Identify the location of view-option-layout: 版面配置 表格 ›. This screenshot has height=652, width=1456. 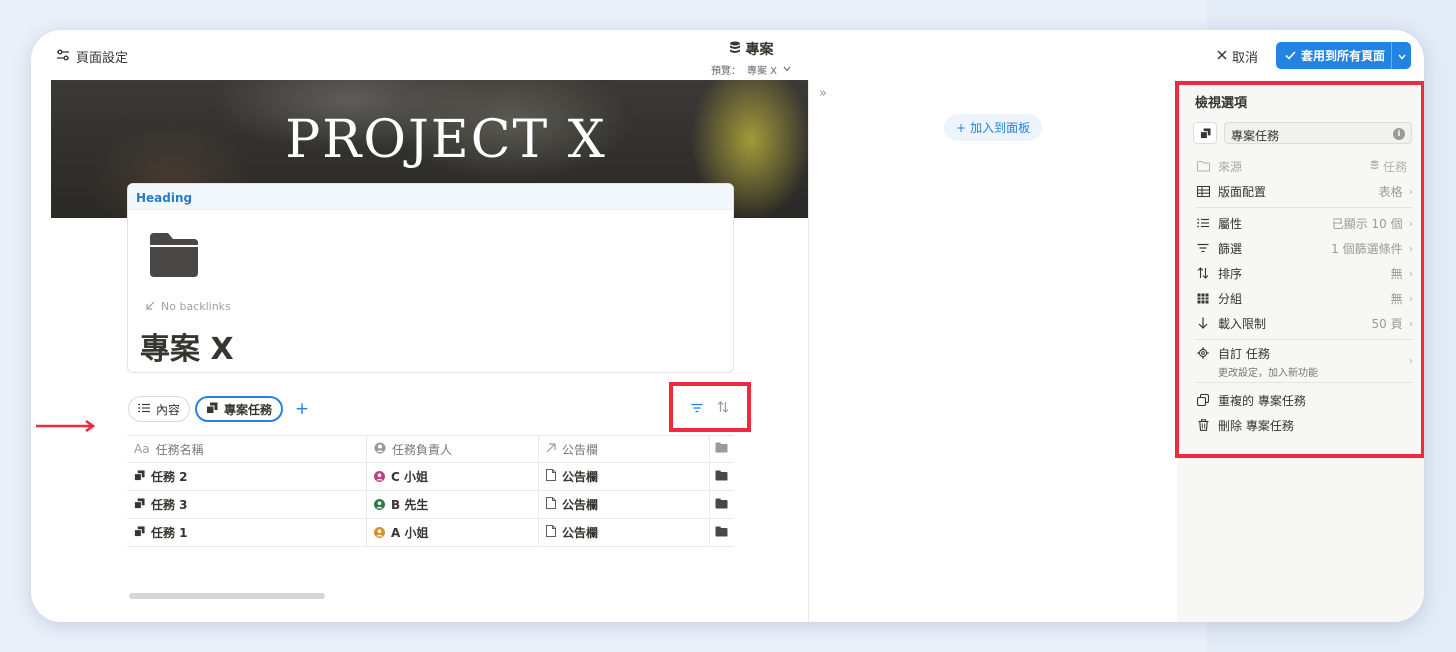
(1304, 191).